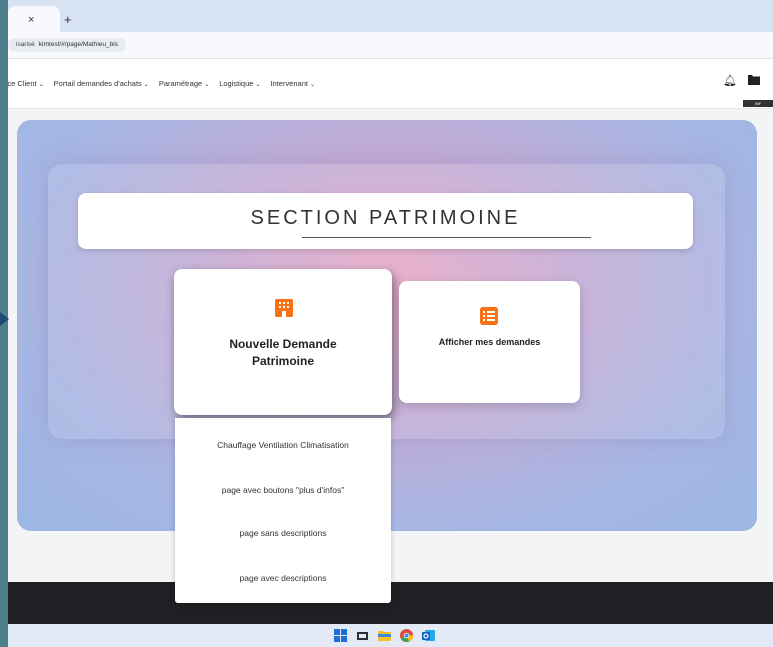  Describe the element at coordinates (489, 316) in the screenshot. I see `list-icon` at that location.